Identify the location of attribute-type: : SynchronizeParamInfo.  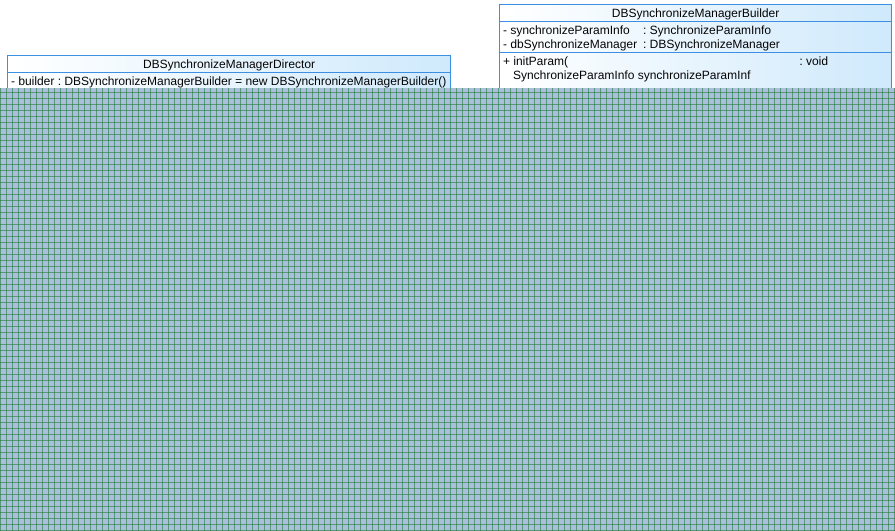
(707, 30).